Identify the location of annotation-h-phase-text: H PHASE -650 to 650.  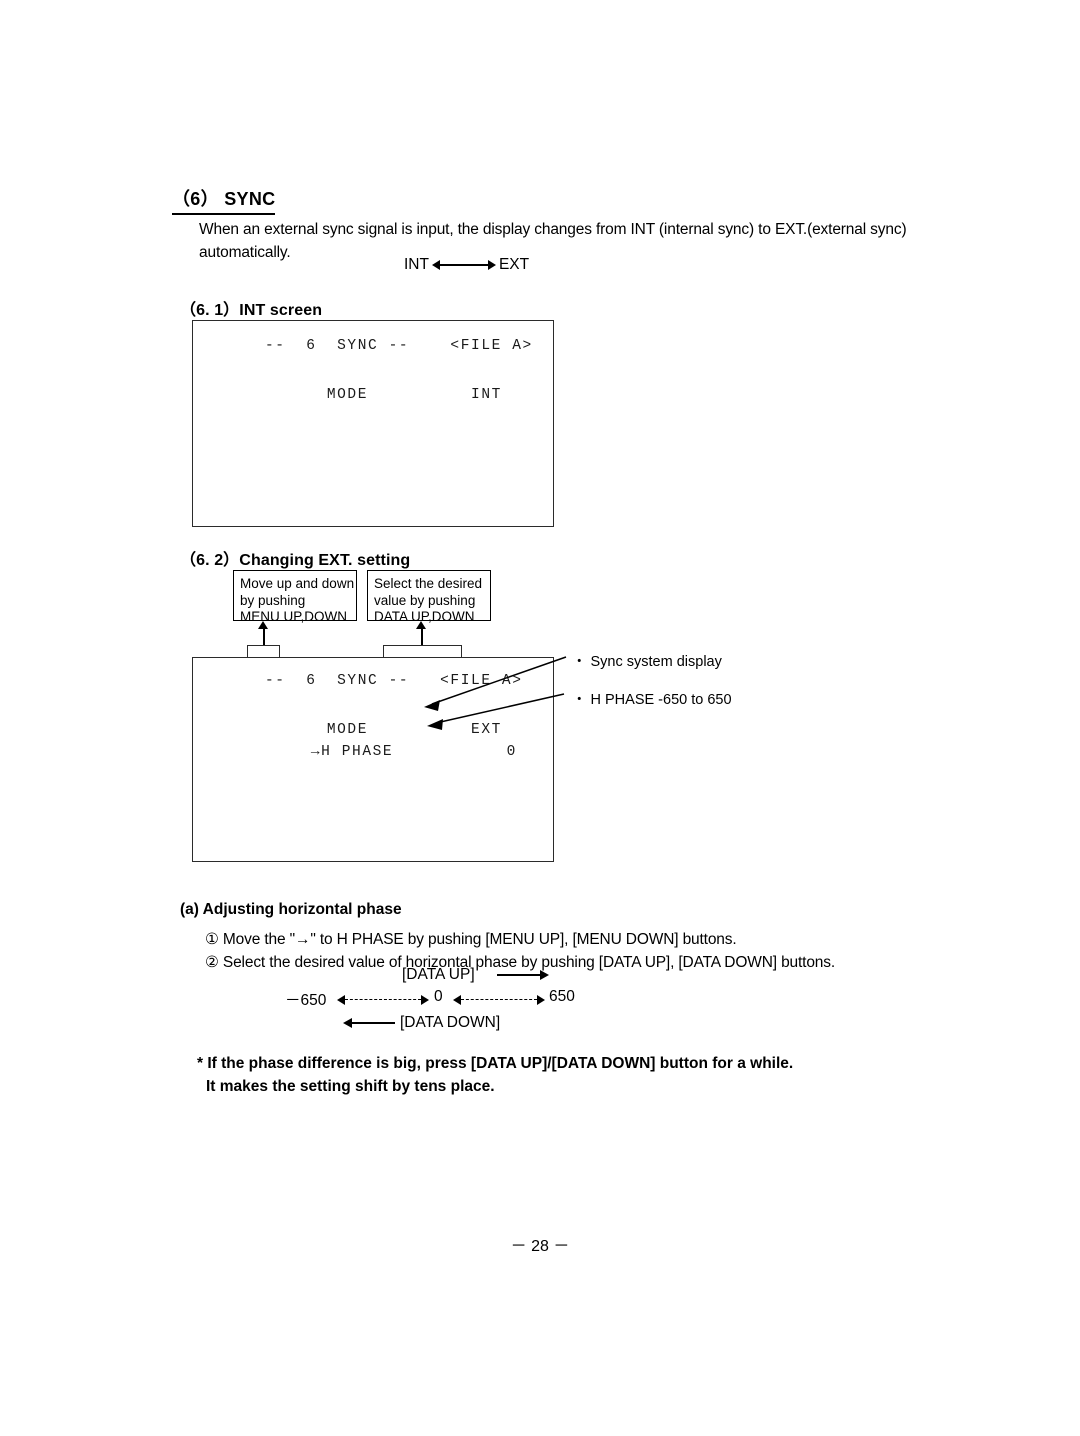
(661, 700).